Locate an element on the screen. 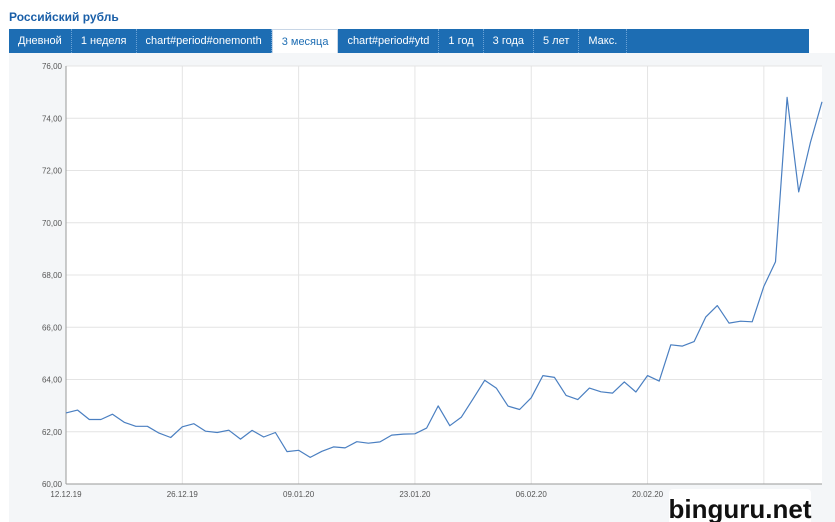 The height and width of the screenshot is (522, 835). x-tick-label: 20.02.20 is located at coordinates (648, 494).